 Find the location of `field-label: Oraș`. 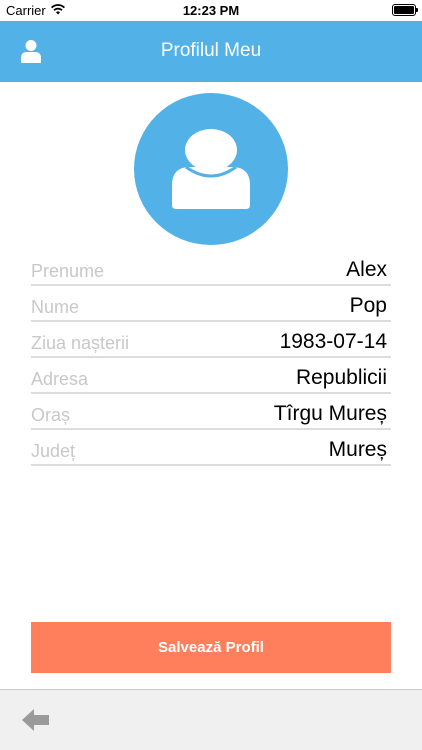

field-label: Oraș is located at coordinates (51, 415).